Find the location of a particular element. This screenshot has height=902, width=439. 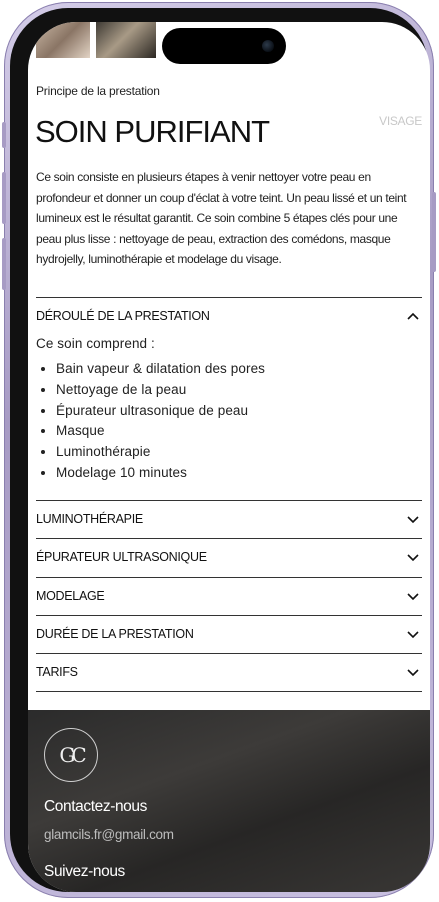

volume-up-button is located at coordinates (4, 198).